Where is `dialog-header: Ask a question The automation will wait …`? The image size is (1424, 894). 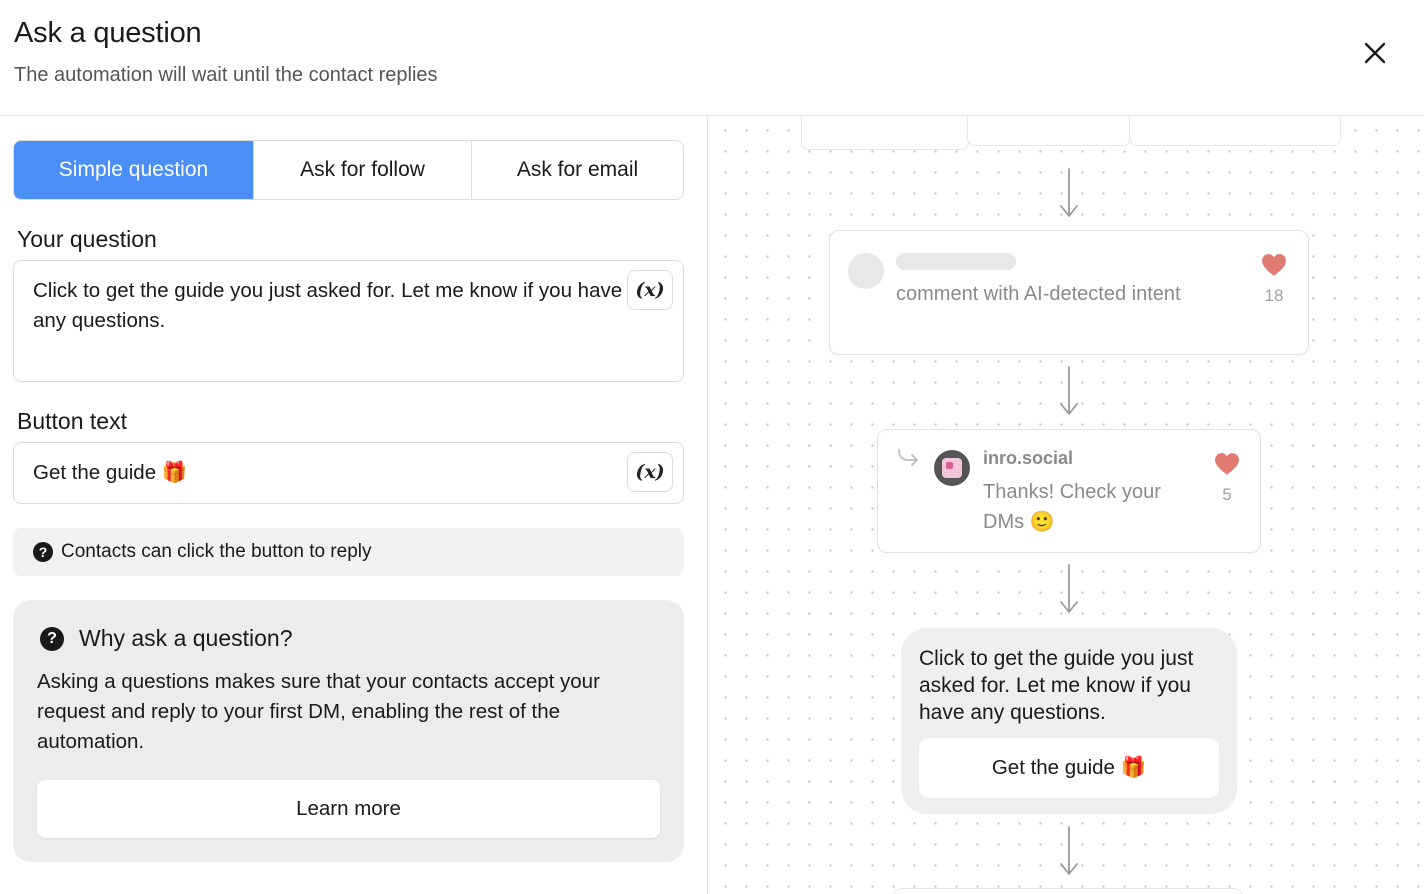
dialog-header: Ask a question The automation will wait … is located at coordinates (712, 58).